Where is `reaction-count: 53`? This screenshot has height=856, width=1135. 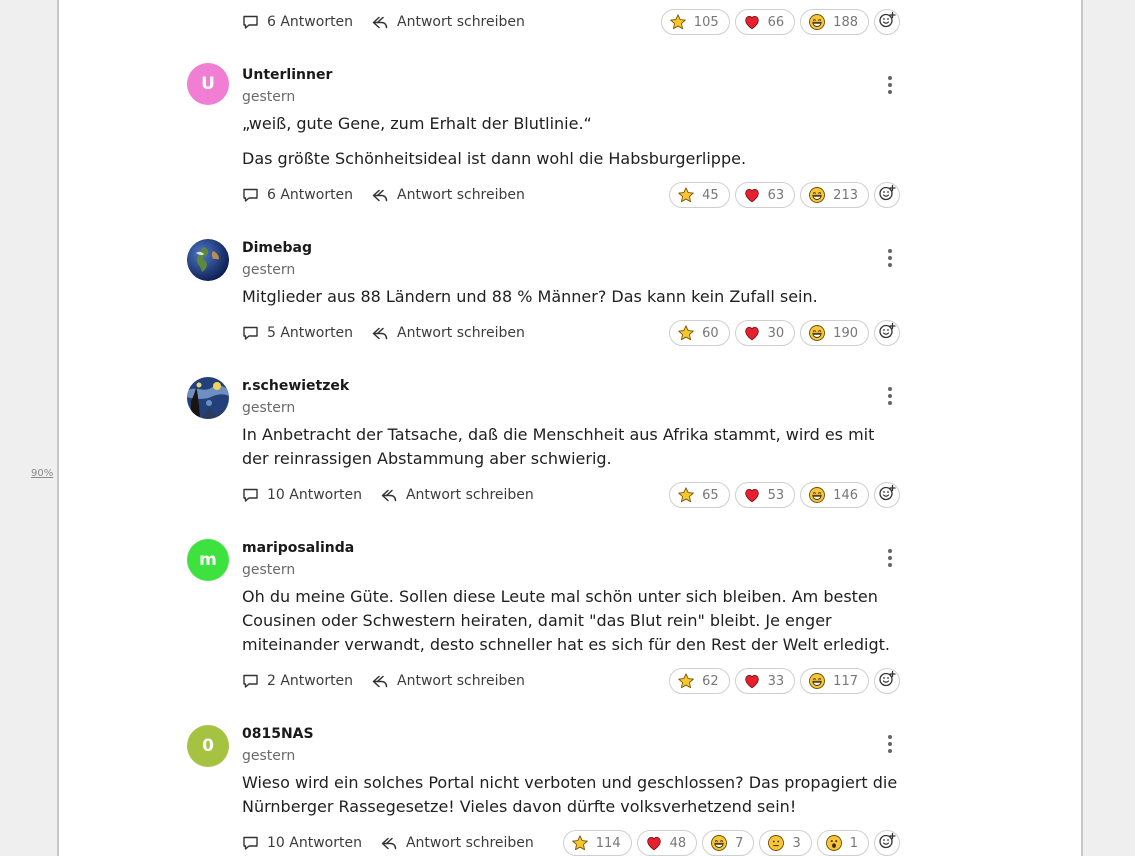 reaction-count: 53 is located at coordinates (776, 495).